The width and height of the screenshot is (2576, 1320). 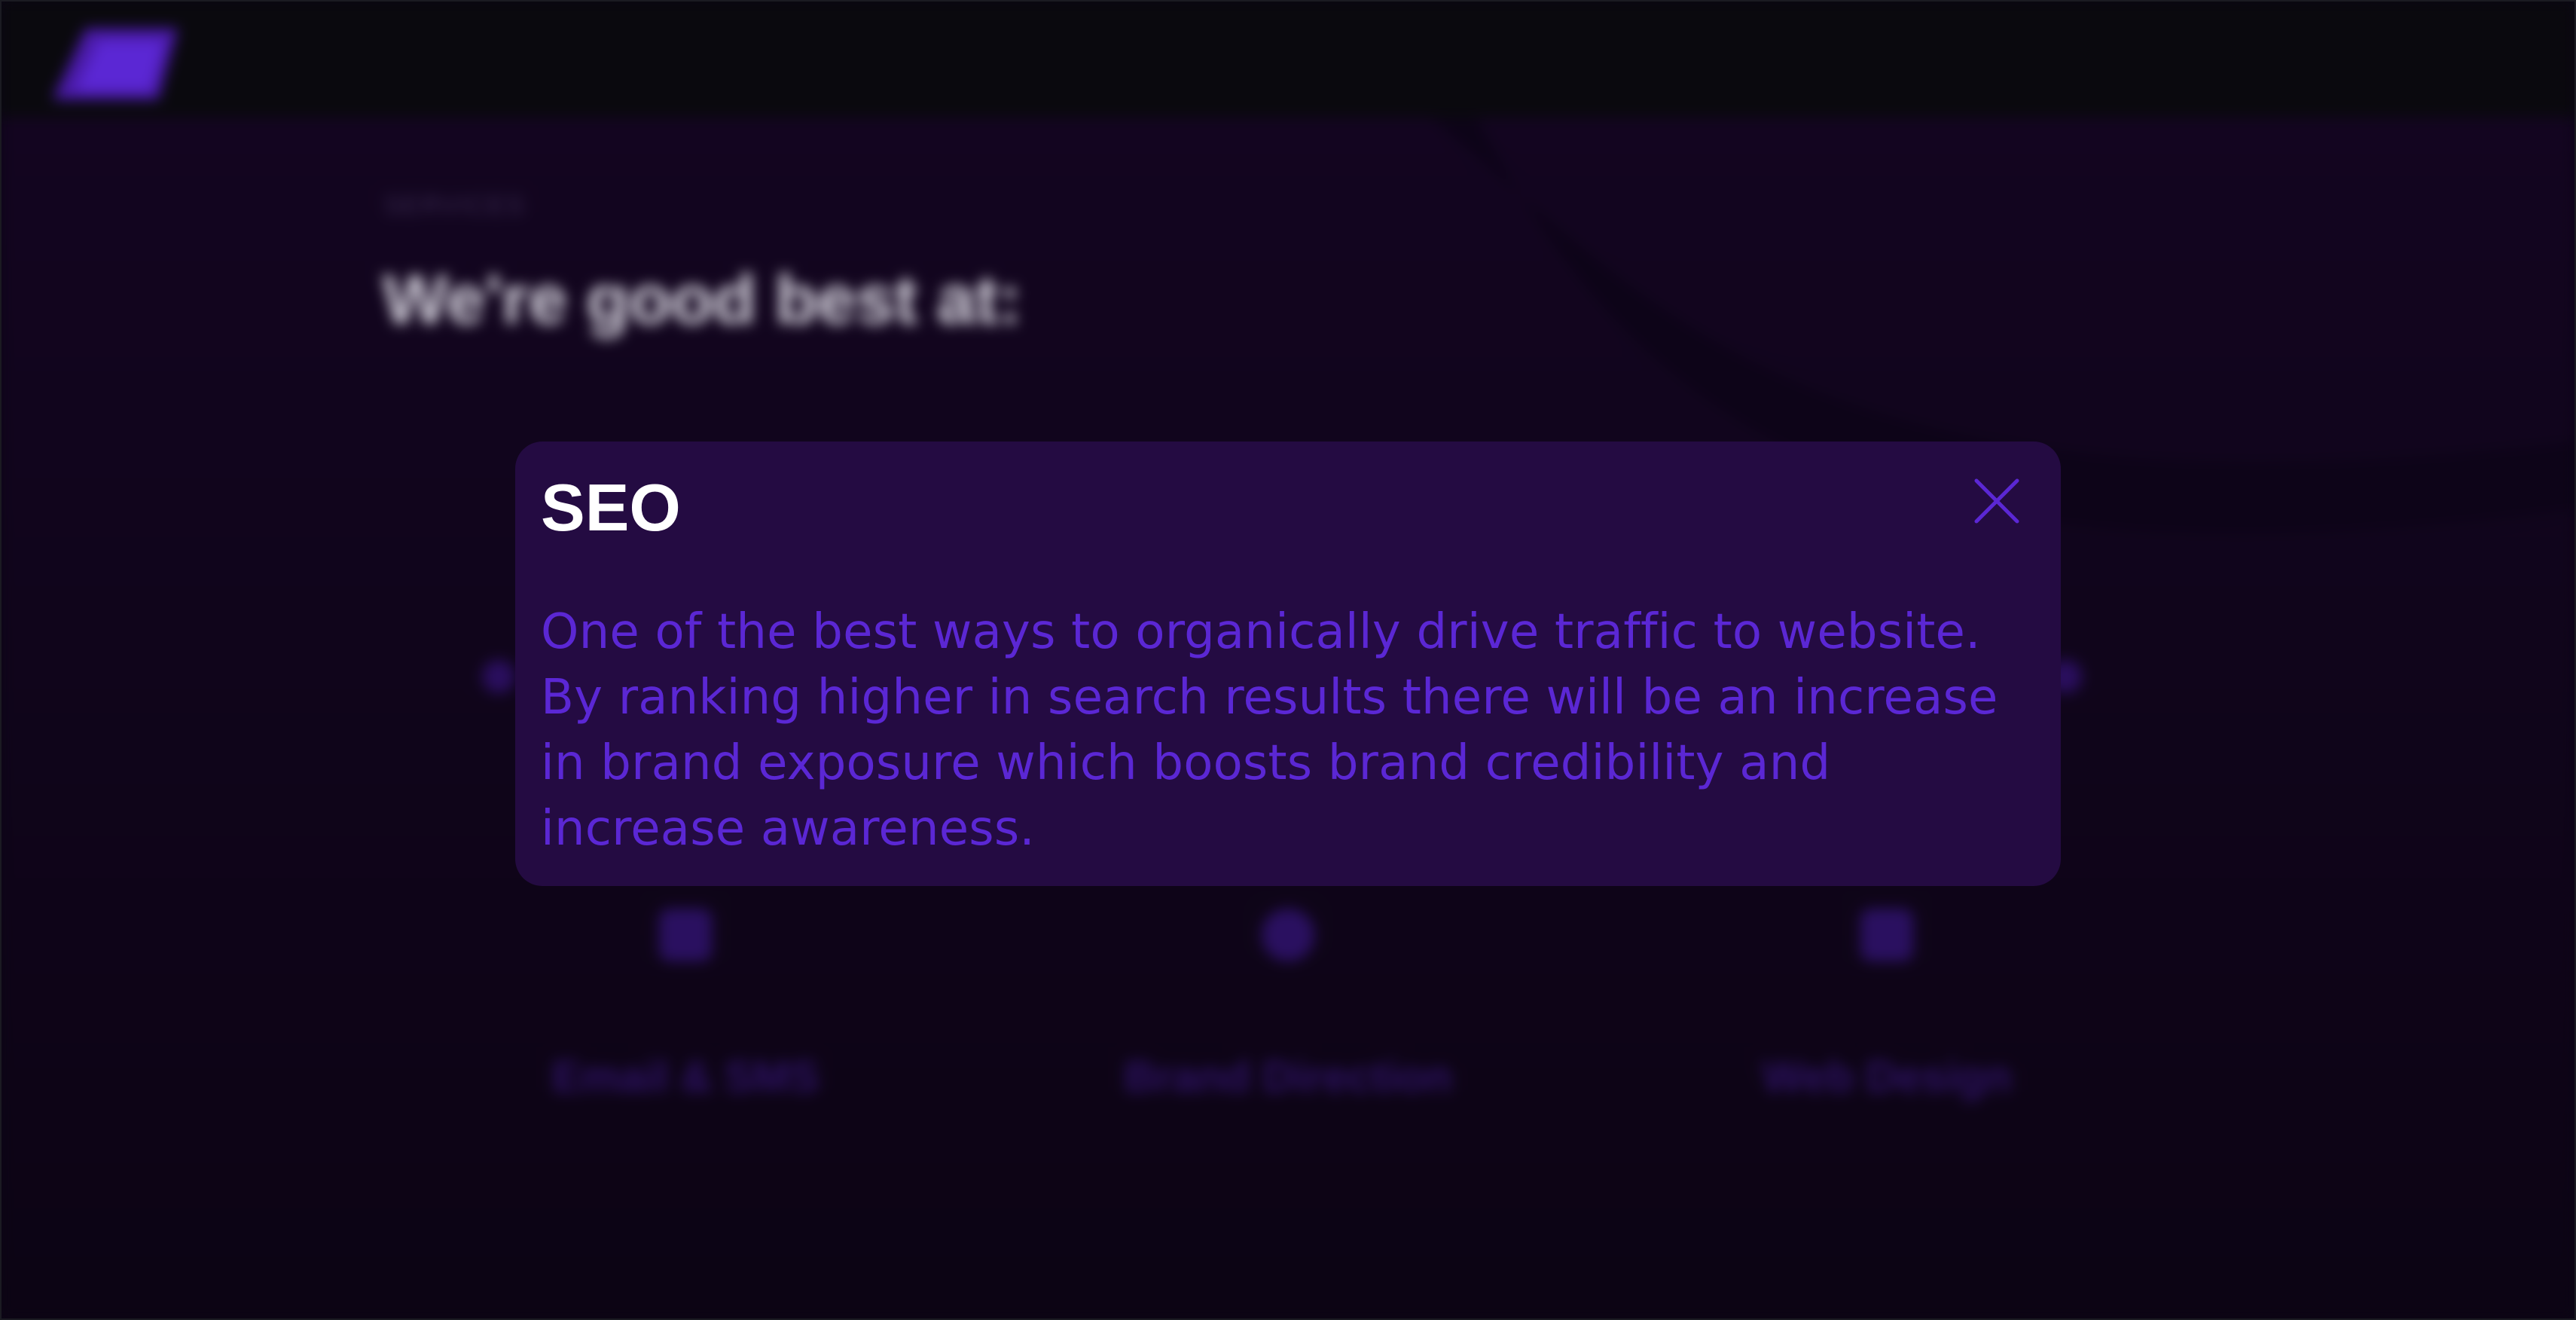 What do you see at coordinates (1887, 935) in the screenshot?
I see `monitor-icon` at bounding box center [1887, 935].